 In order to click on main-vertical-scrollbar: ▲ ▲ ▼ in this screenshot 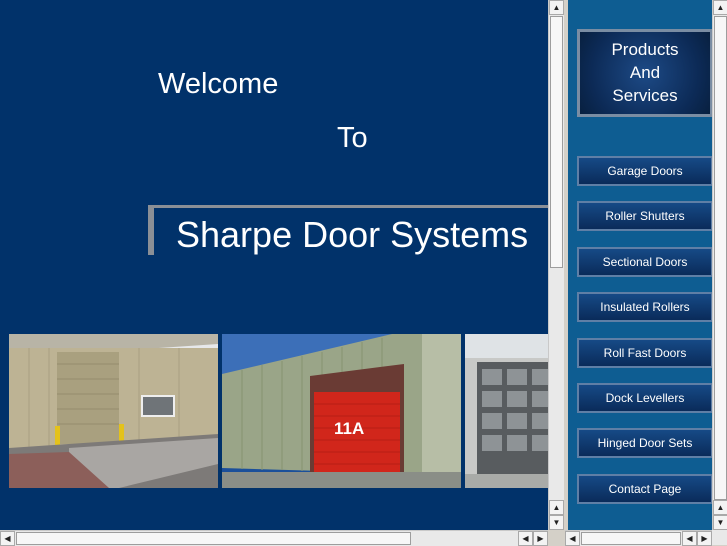, I will do `click(556, 265)`.